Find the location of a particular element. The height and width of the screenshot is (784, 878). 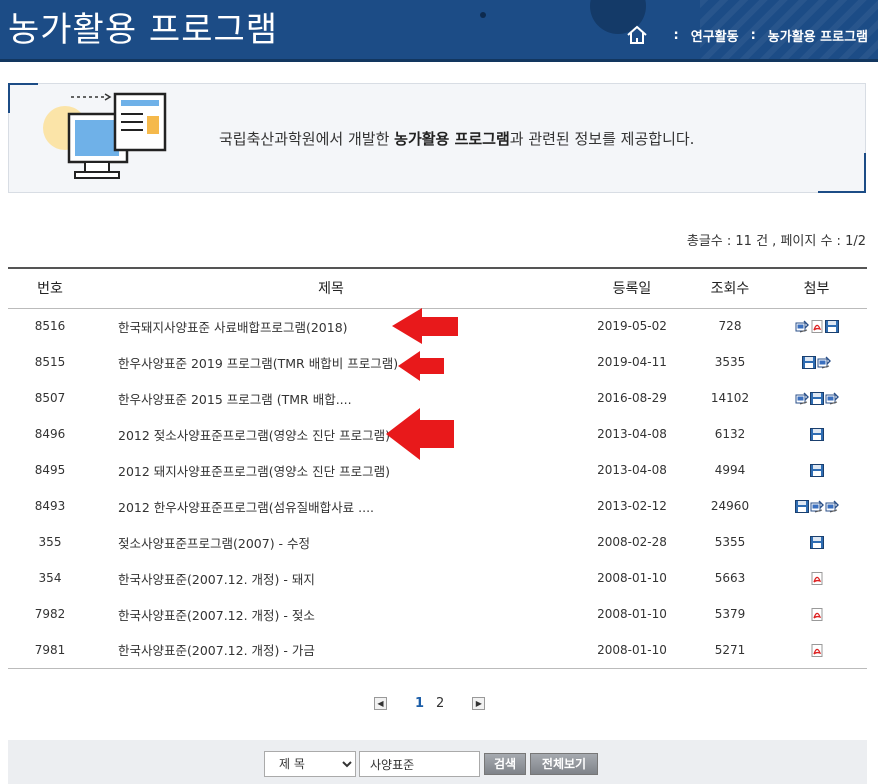

row-title-link: 2012 젖소사양표준프로그램(영양소 진단 프로그램) is located at coordinates (331, 434).